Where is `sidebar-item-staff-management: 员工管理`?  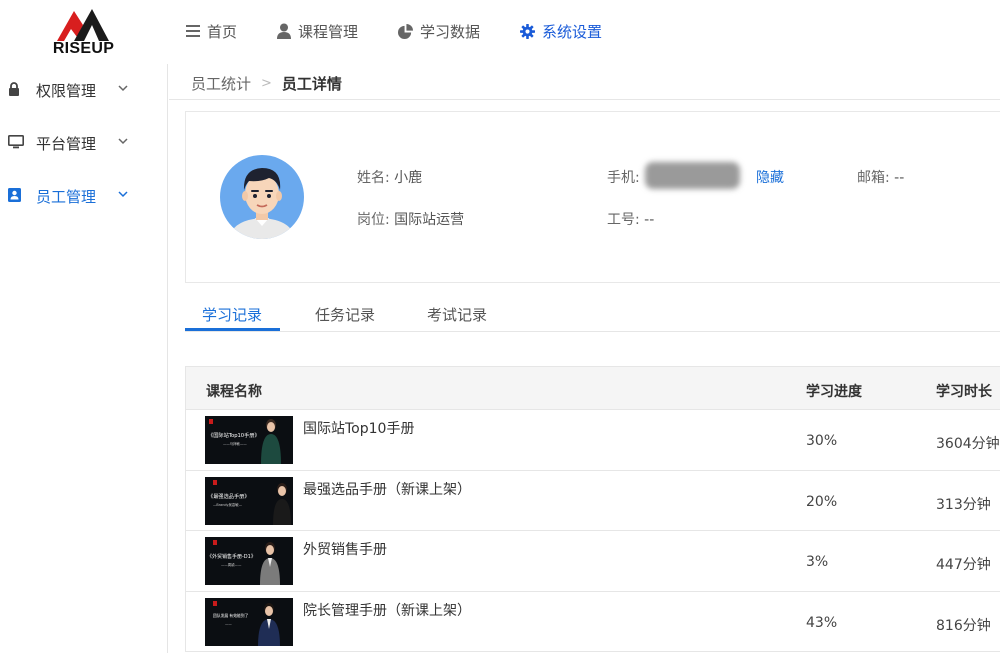
sidebar-item-staff-management: 员工管理 is located at coordinates (83, 196).